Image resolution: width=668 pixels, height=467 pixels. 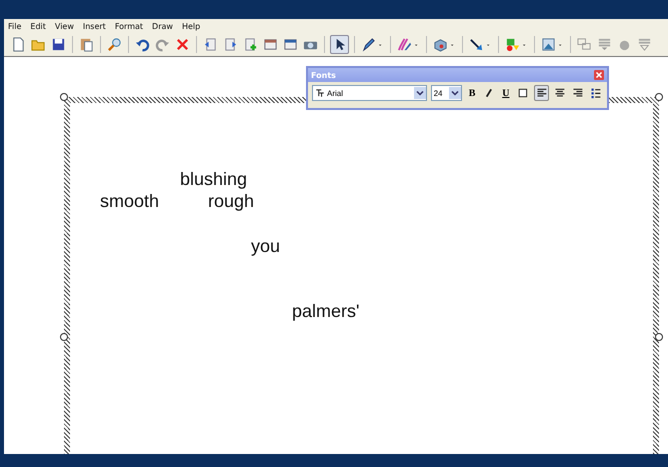 I want to click on panel-title: Fonts, so click(x=323, y=75).